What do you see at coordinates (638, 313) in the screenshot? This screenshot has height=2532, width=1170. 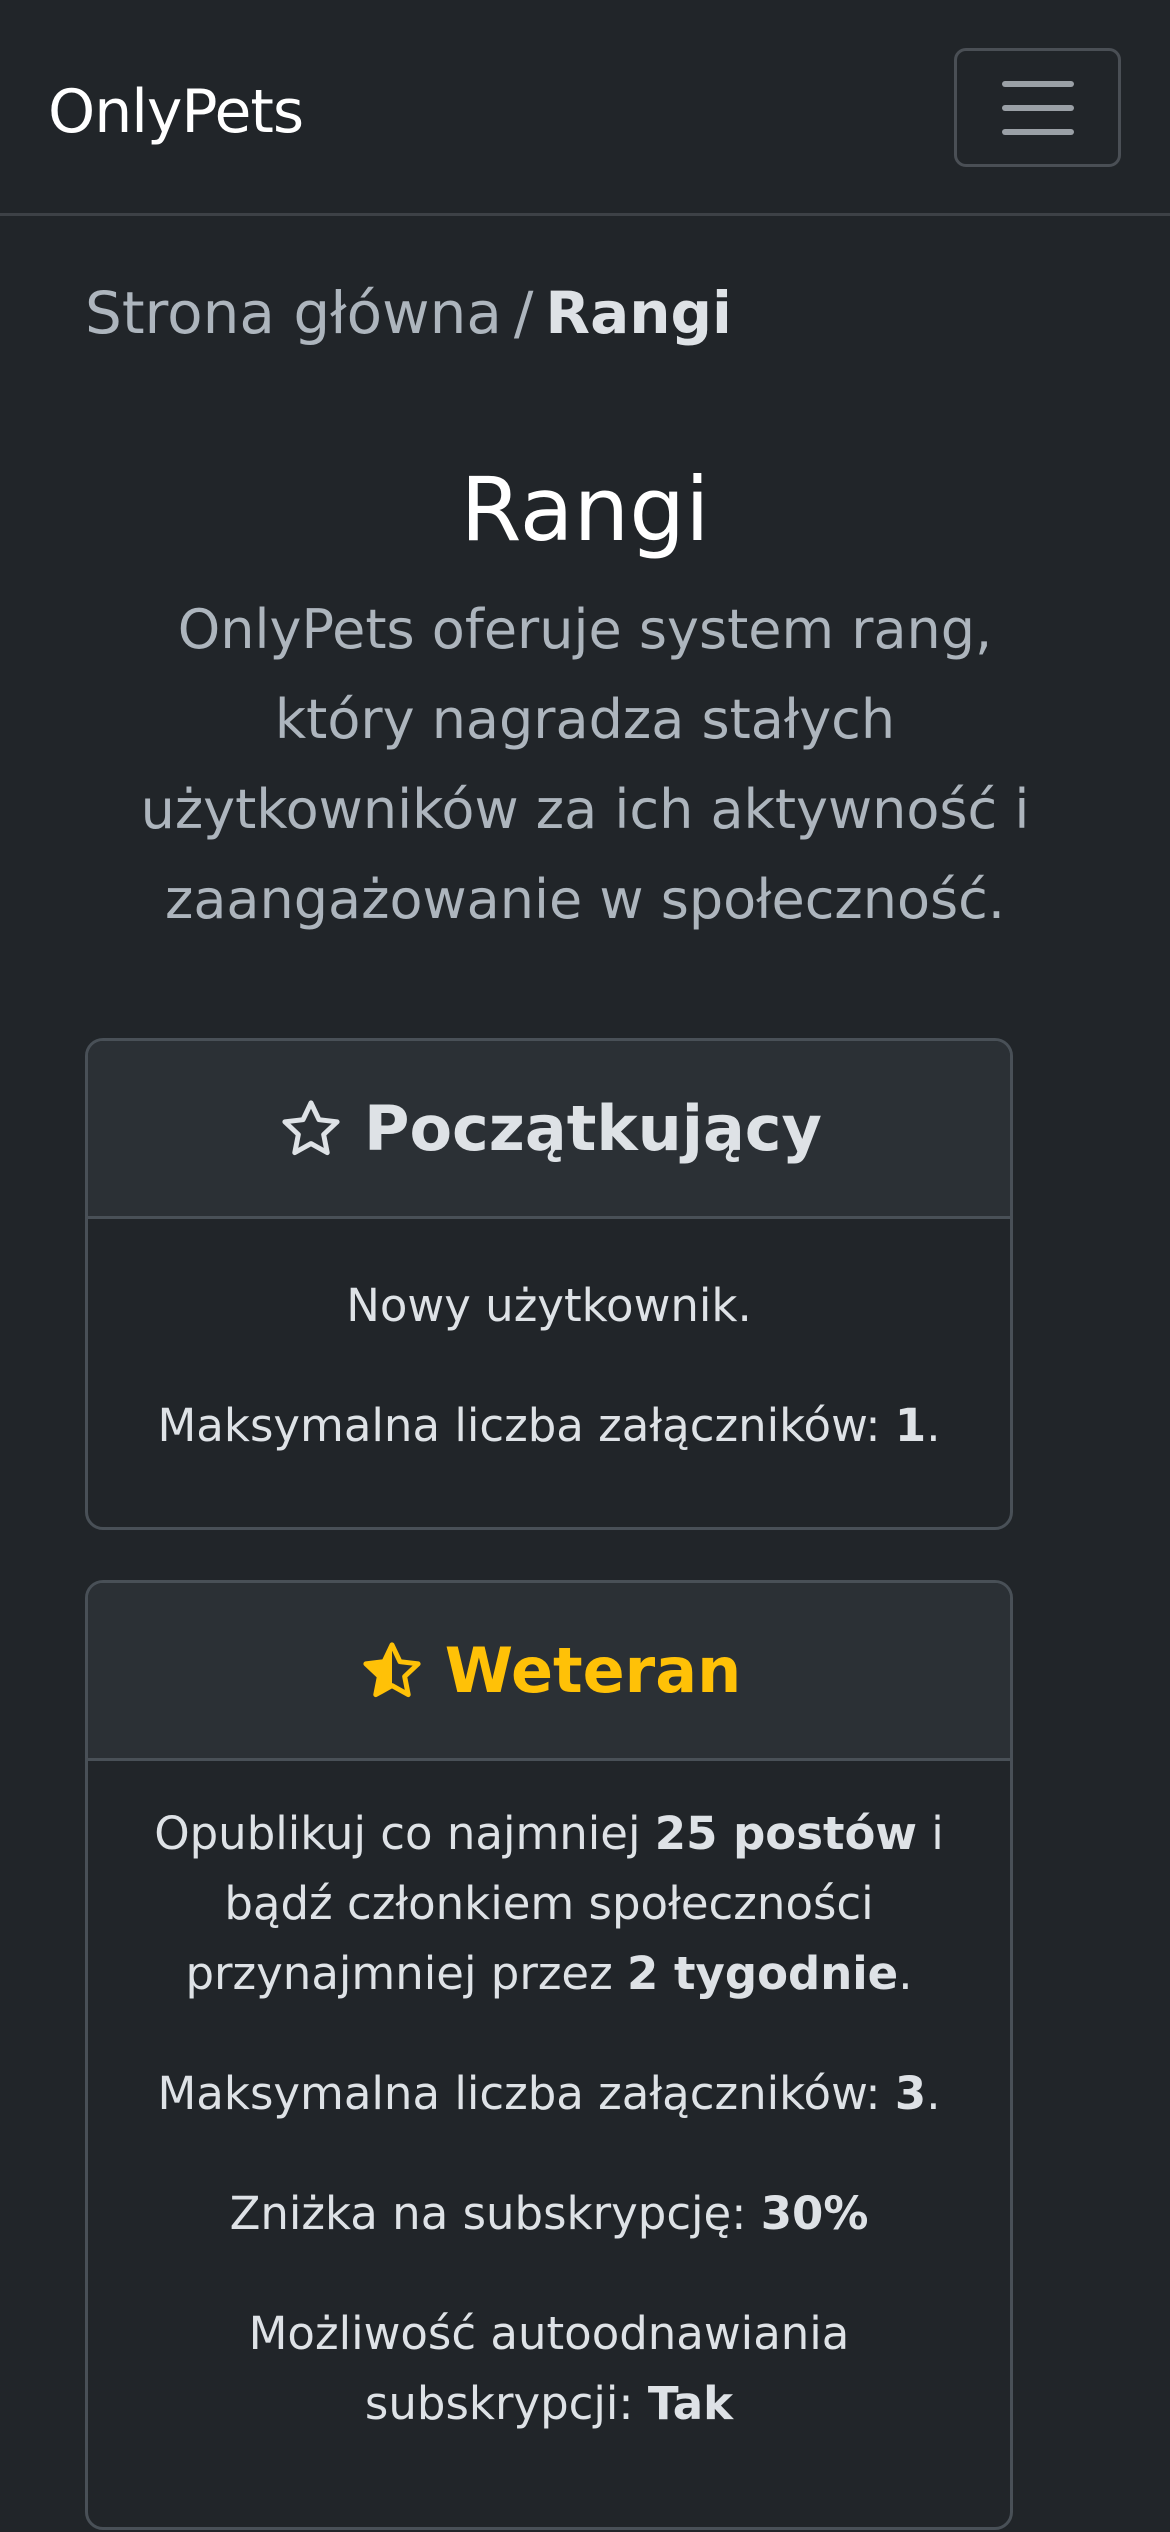 I see `breadcrumb-current: Rangi` at bounding box center [638, 313].